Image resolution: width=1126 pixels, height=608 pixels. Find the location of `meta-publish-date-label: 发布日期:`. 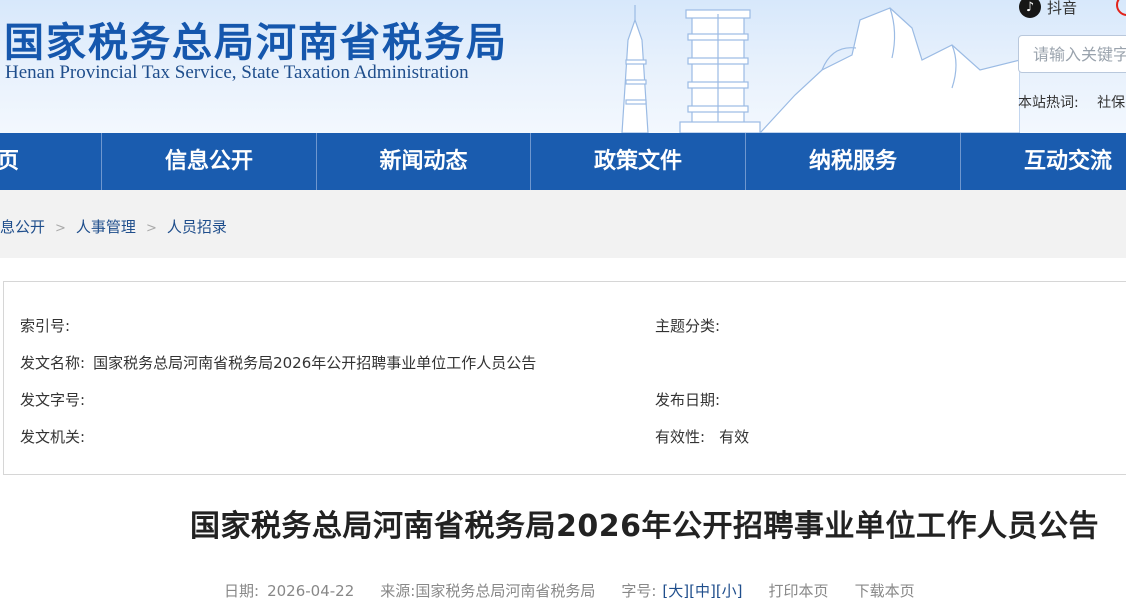

meta-publish-date-label: 发布日期: is located at coordinates (688, 400).